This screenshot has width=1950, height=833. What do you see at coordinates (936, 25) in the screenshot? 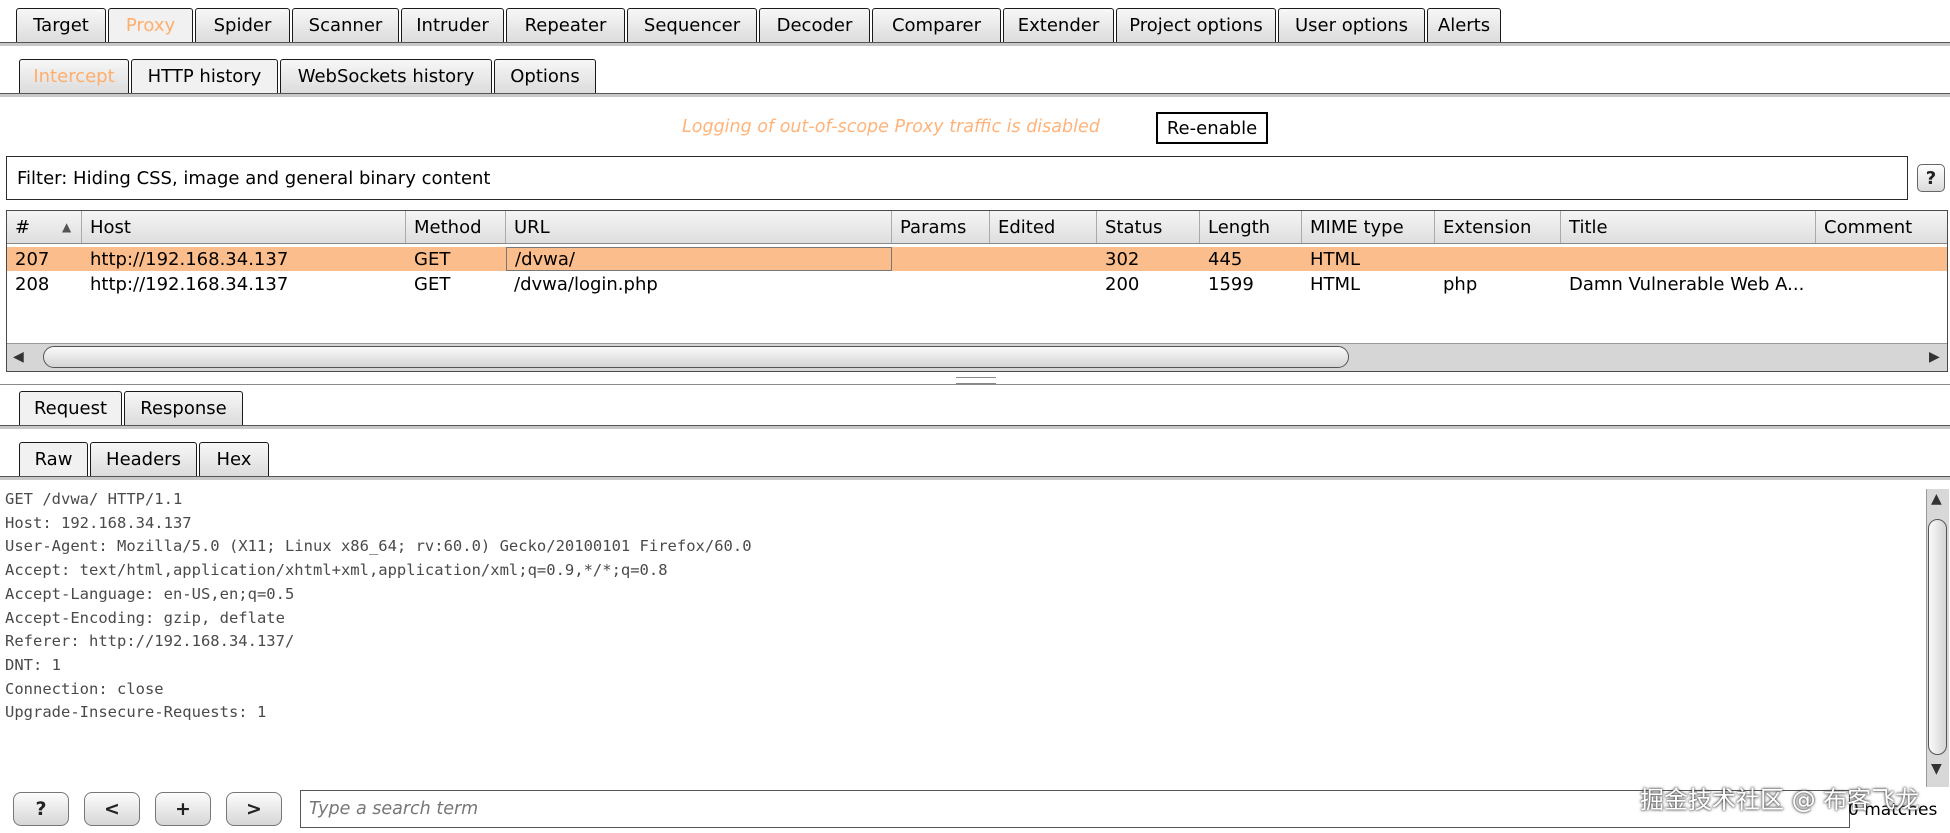
I see `tab-comparer: Comparer` at bounding box center [936, 25].